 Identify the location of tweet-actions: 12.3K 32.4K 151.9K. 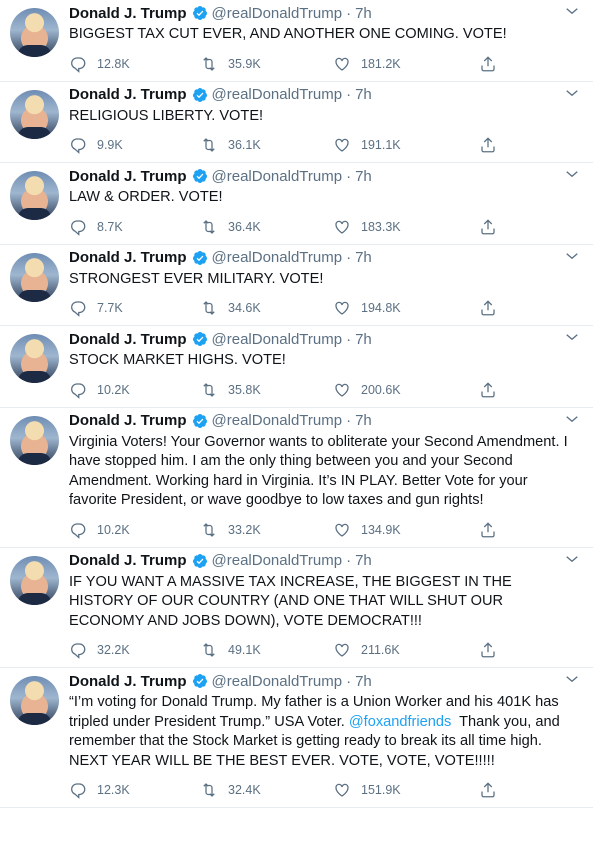
(325, 790).